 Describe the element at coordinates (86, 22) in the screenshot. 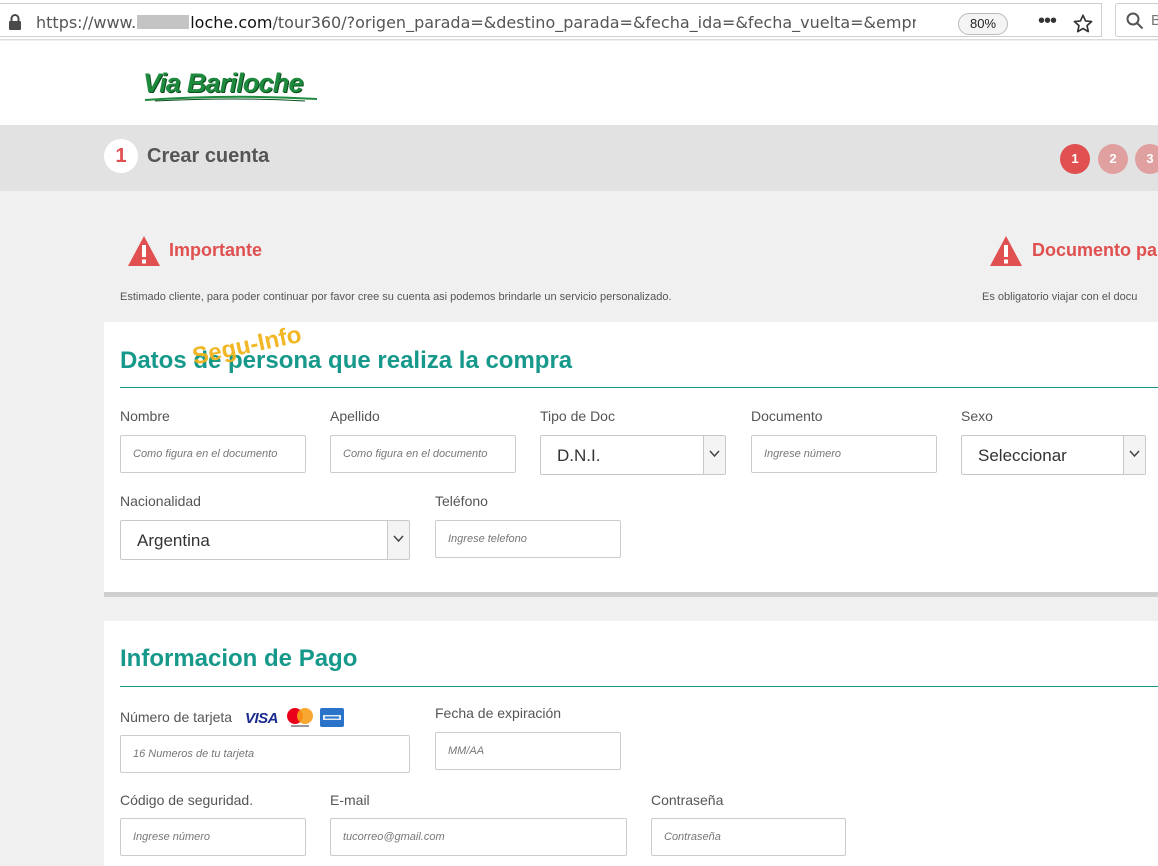

I see `url-prefix: https://www.` at that location.